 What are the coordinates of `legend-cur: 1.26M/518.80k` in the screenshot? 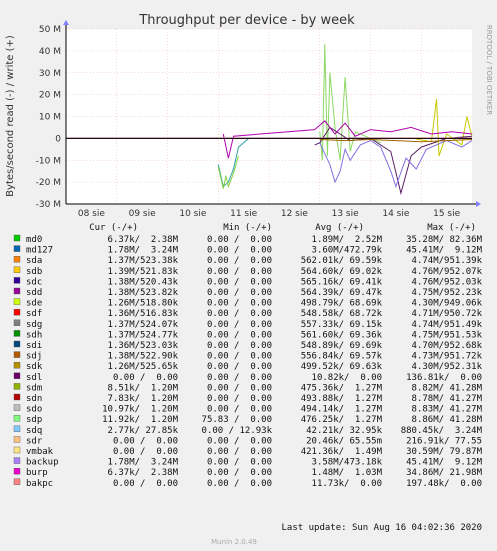 It's located at (143, 304).